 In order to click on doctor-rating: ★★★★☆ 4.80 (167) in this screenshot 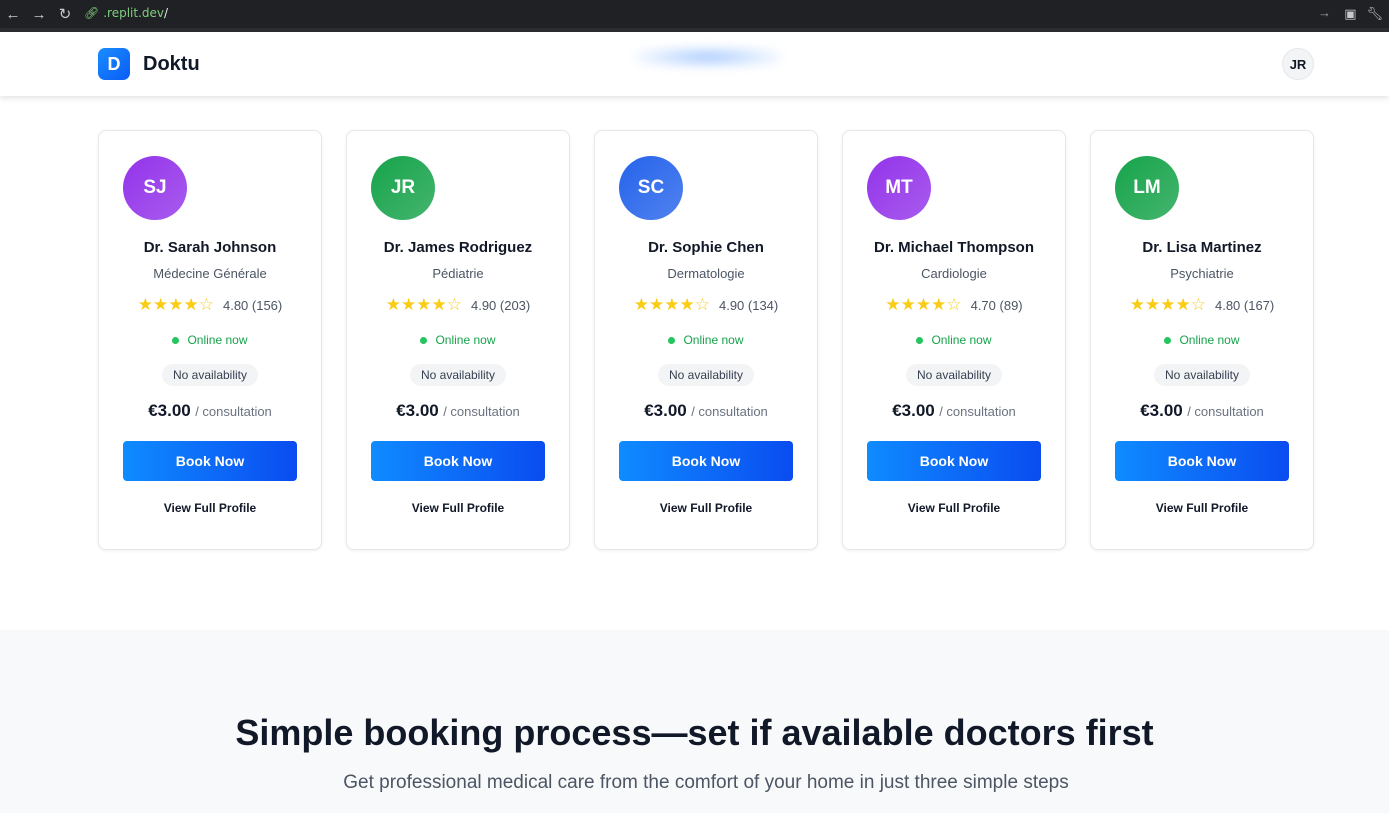, I will do `click(1202, 305)`.